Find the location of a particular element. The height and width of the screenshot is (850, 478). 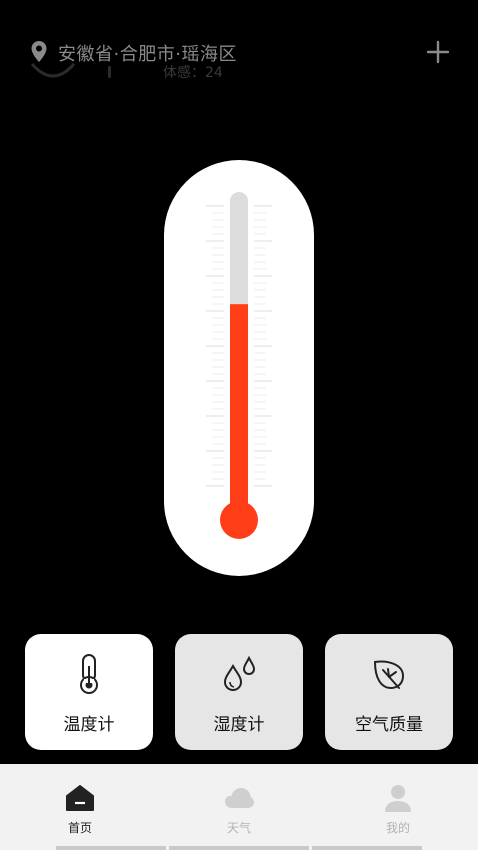

leaf-icon is located at coordinates (389, 675).